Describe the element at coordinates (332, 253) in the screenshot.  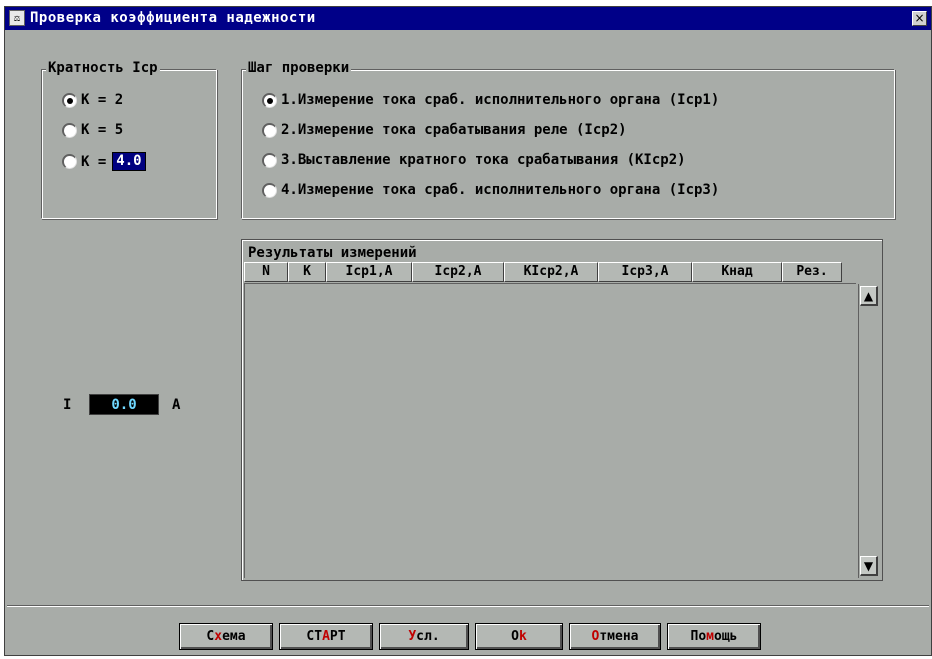
I see `results-title: Результаты измерений` at that location.